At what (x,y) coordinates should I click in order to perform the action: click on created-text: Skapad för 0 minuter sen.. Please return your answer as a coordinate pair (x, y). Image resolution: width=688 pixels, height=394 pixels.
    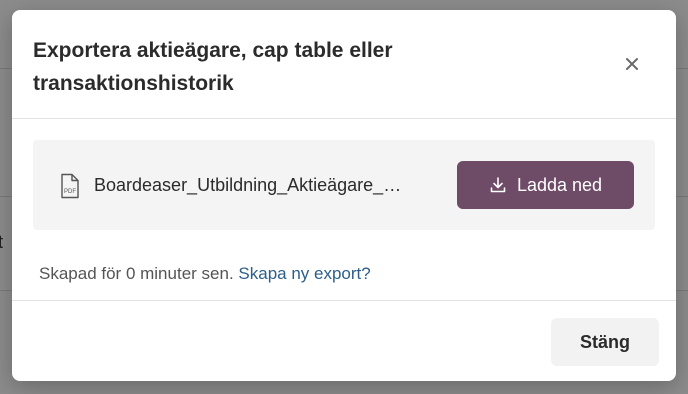
    Looking at the image, I should click on (136, 273).